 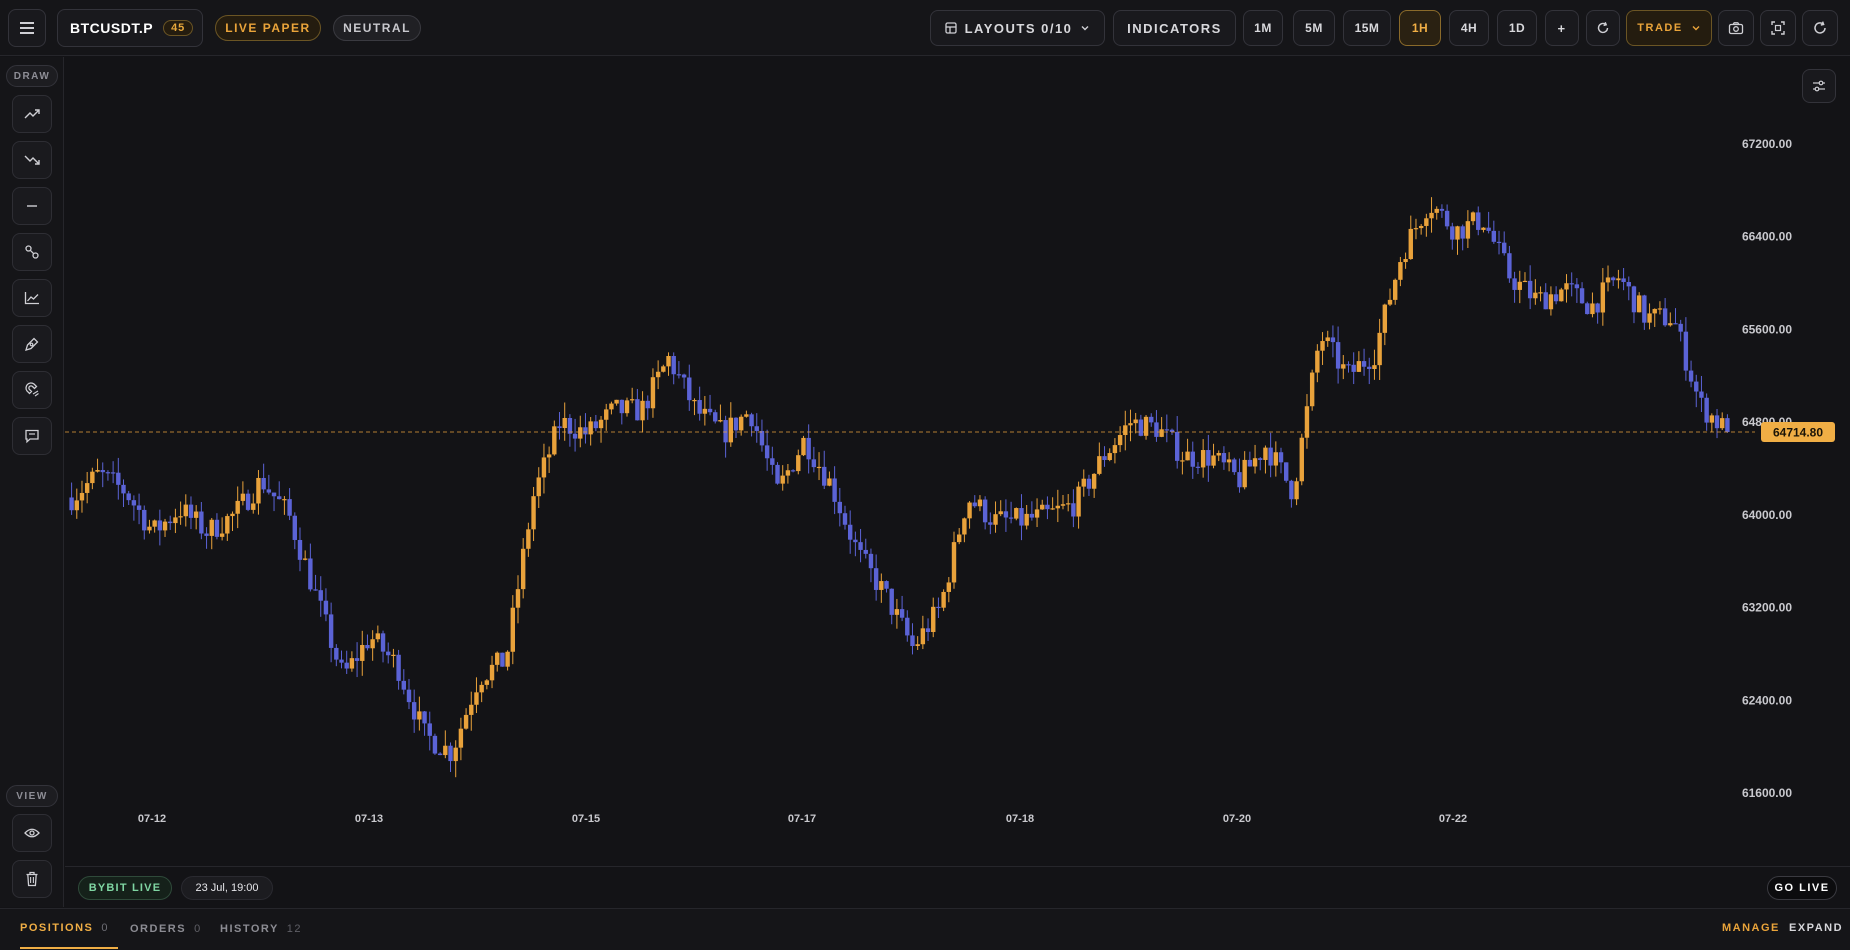 I want to click on tab-orders: ORDERS 0, so click(x=166, y=929).